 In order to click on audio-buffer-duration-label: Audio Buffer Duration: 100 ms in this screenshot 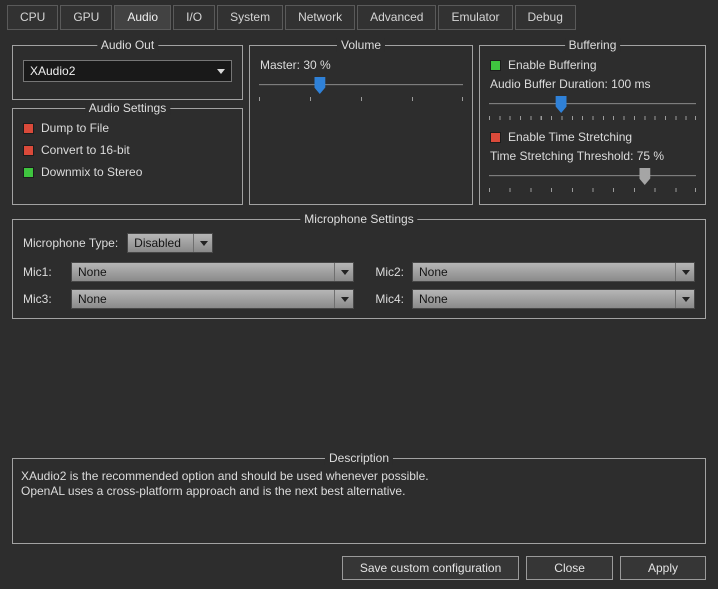, I will do `click(570, 84)`.